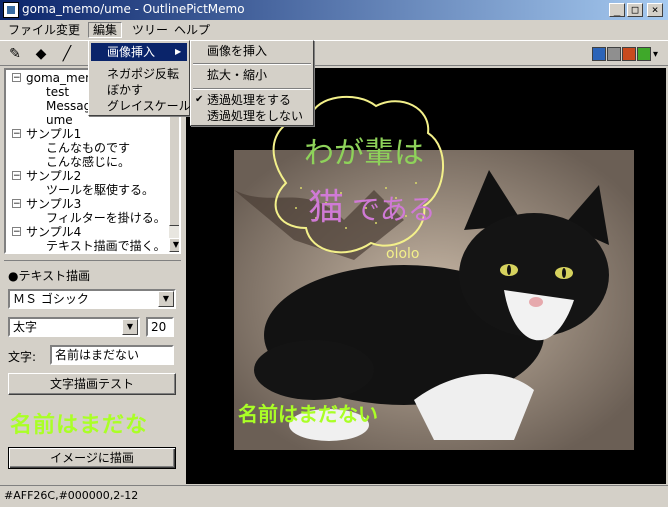 This screenshot has width=668, height=507. Describe the element at coordinates (51, 299) in the screenshot. I see `font-select-value: ＭＳ ゴシック` at that location.